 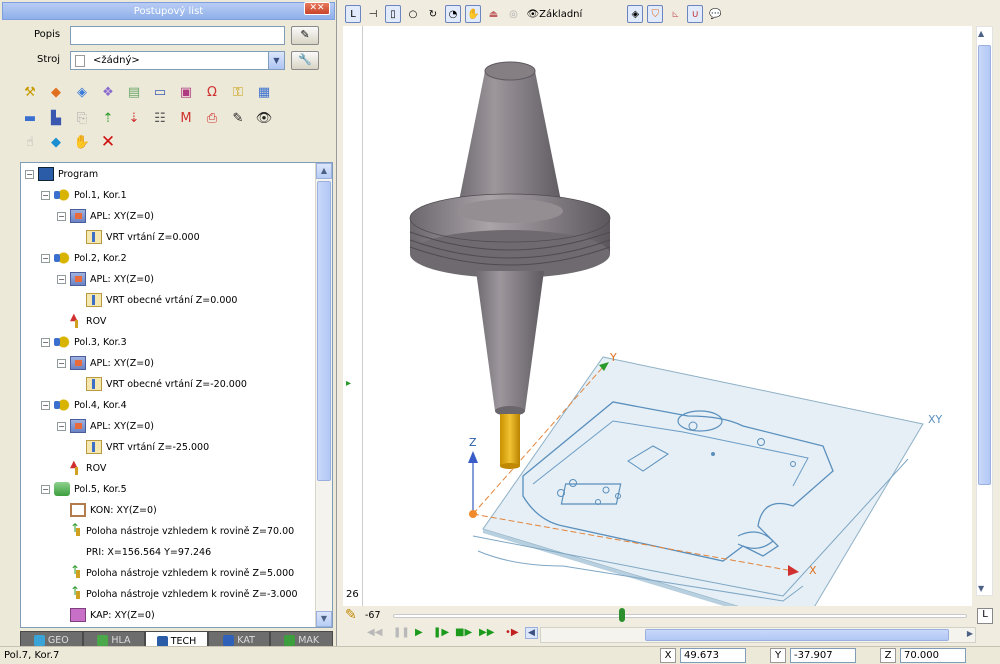 What do you see at coordinates (493, 14) in the screenshot?
I see `measure-icon: ⏏` at bounding box center [493, 14].